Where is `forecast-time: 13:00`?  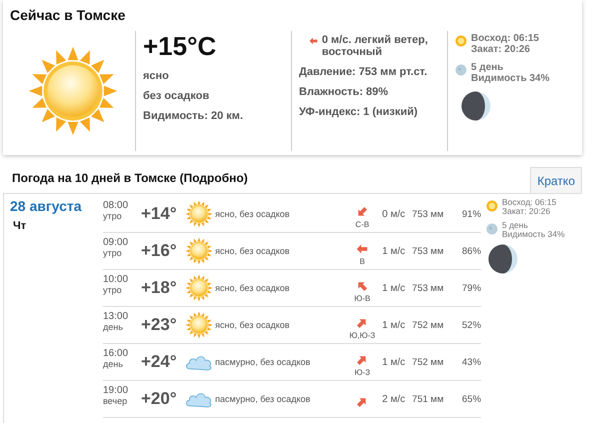 forecast-time: 13:00 is located at coordinates (116, 316).